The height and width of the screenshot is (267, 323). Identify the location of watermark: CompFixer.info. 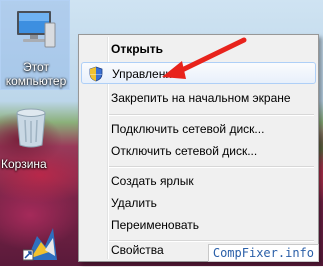
(263, 253).